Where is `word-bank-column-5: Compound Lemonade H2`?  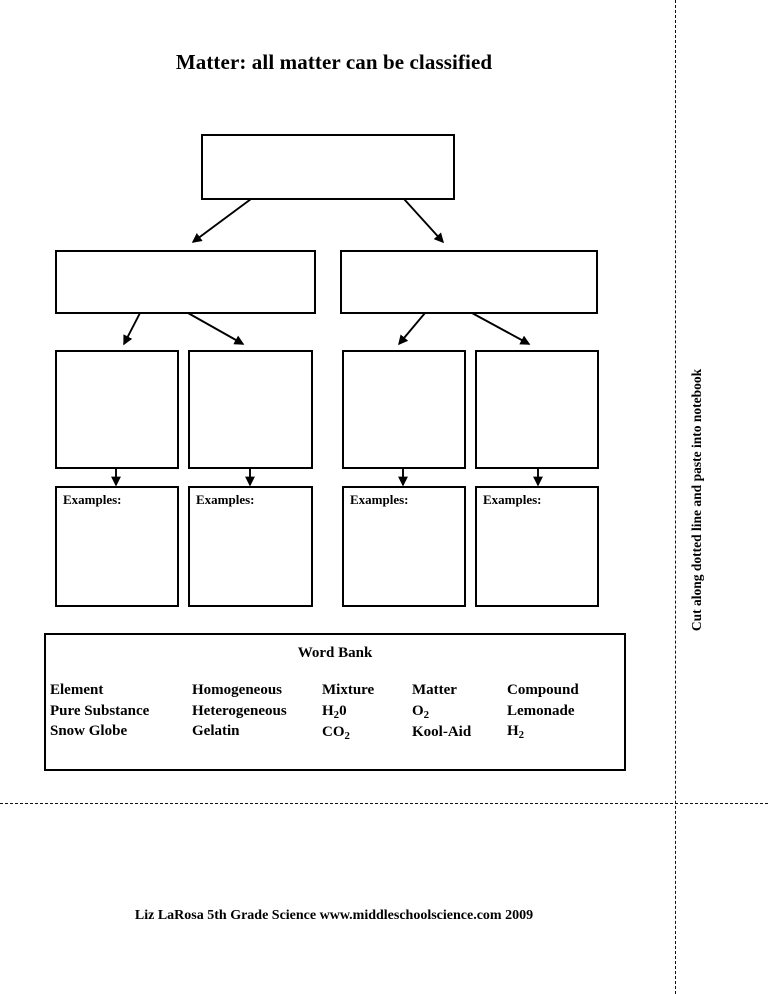
word-bank-column-5: Compound Lemonade H2 is located at coordinates (543, 711).